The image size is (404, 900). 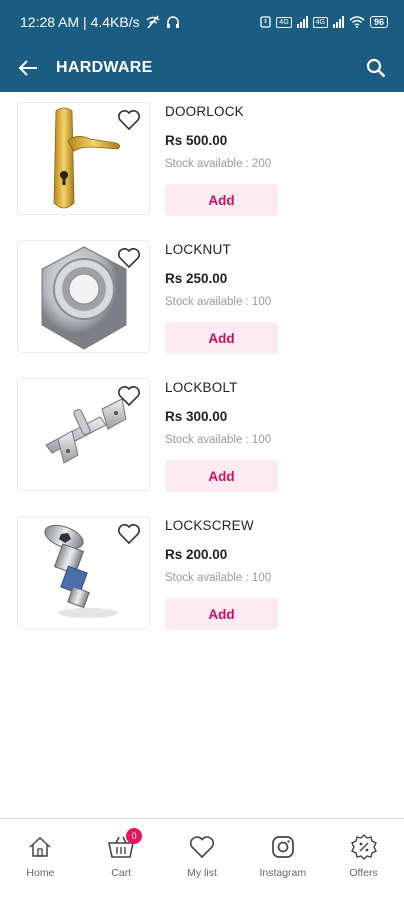 What do you see at coordinates (202, 68) in the screenshot?
I see `app-bar: HARDWARE` at bounding box center [202, 68].